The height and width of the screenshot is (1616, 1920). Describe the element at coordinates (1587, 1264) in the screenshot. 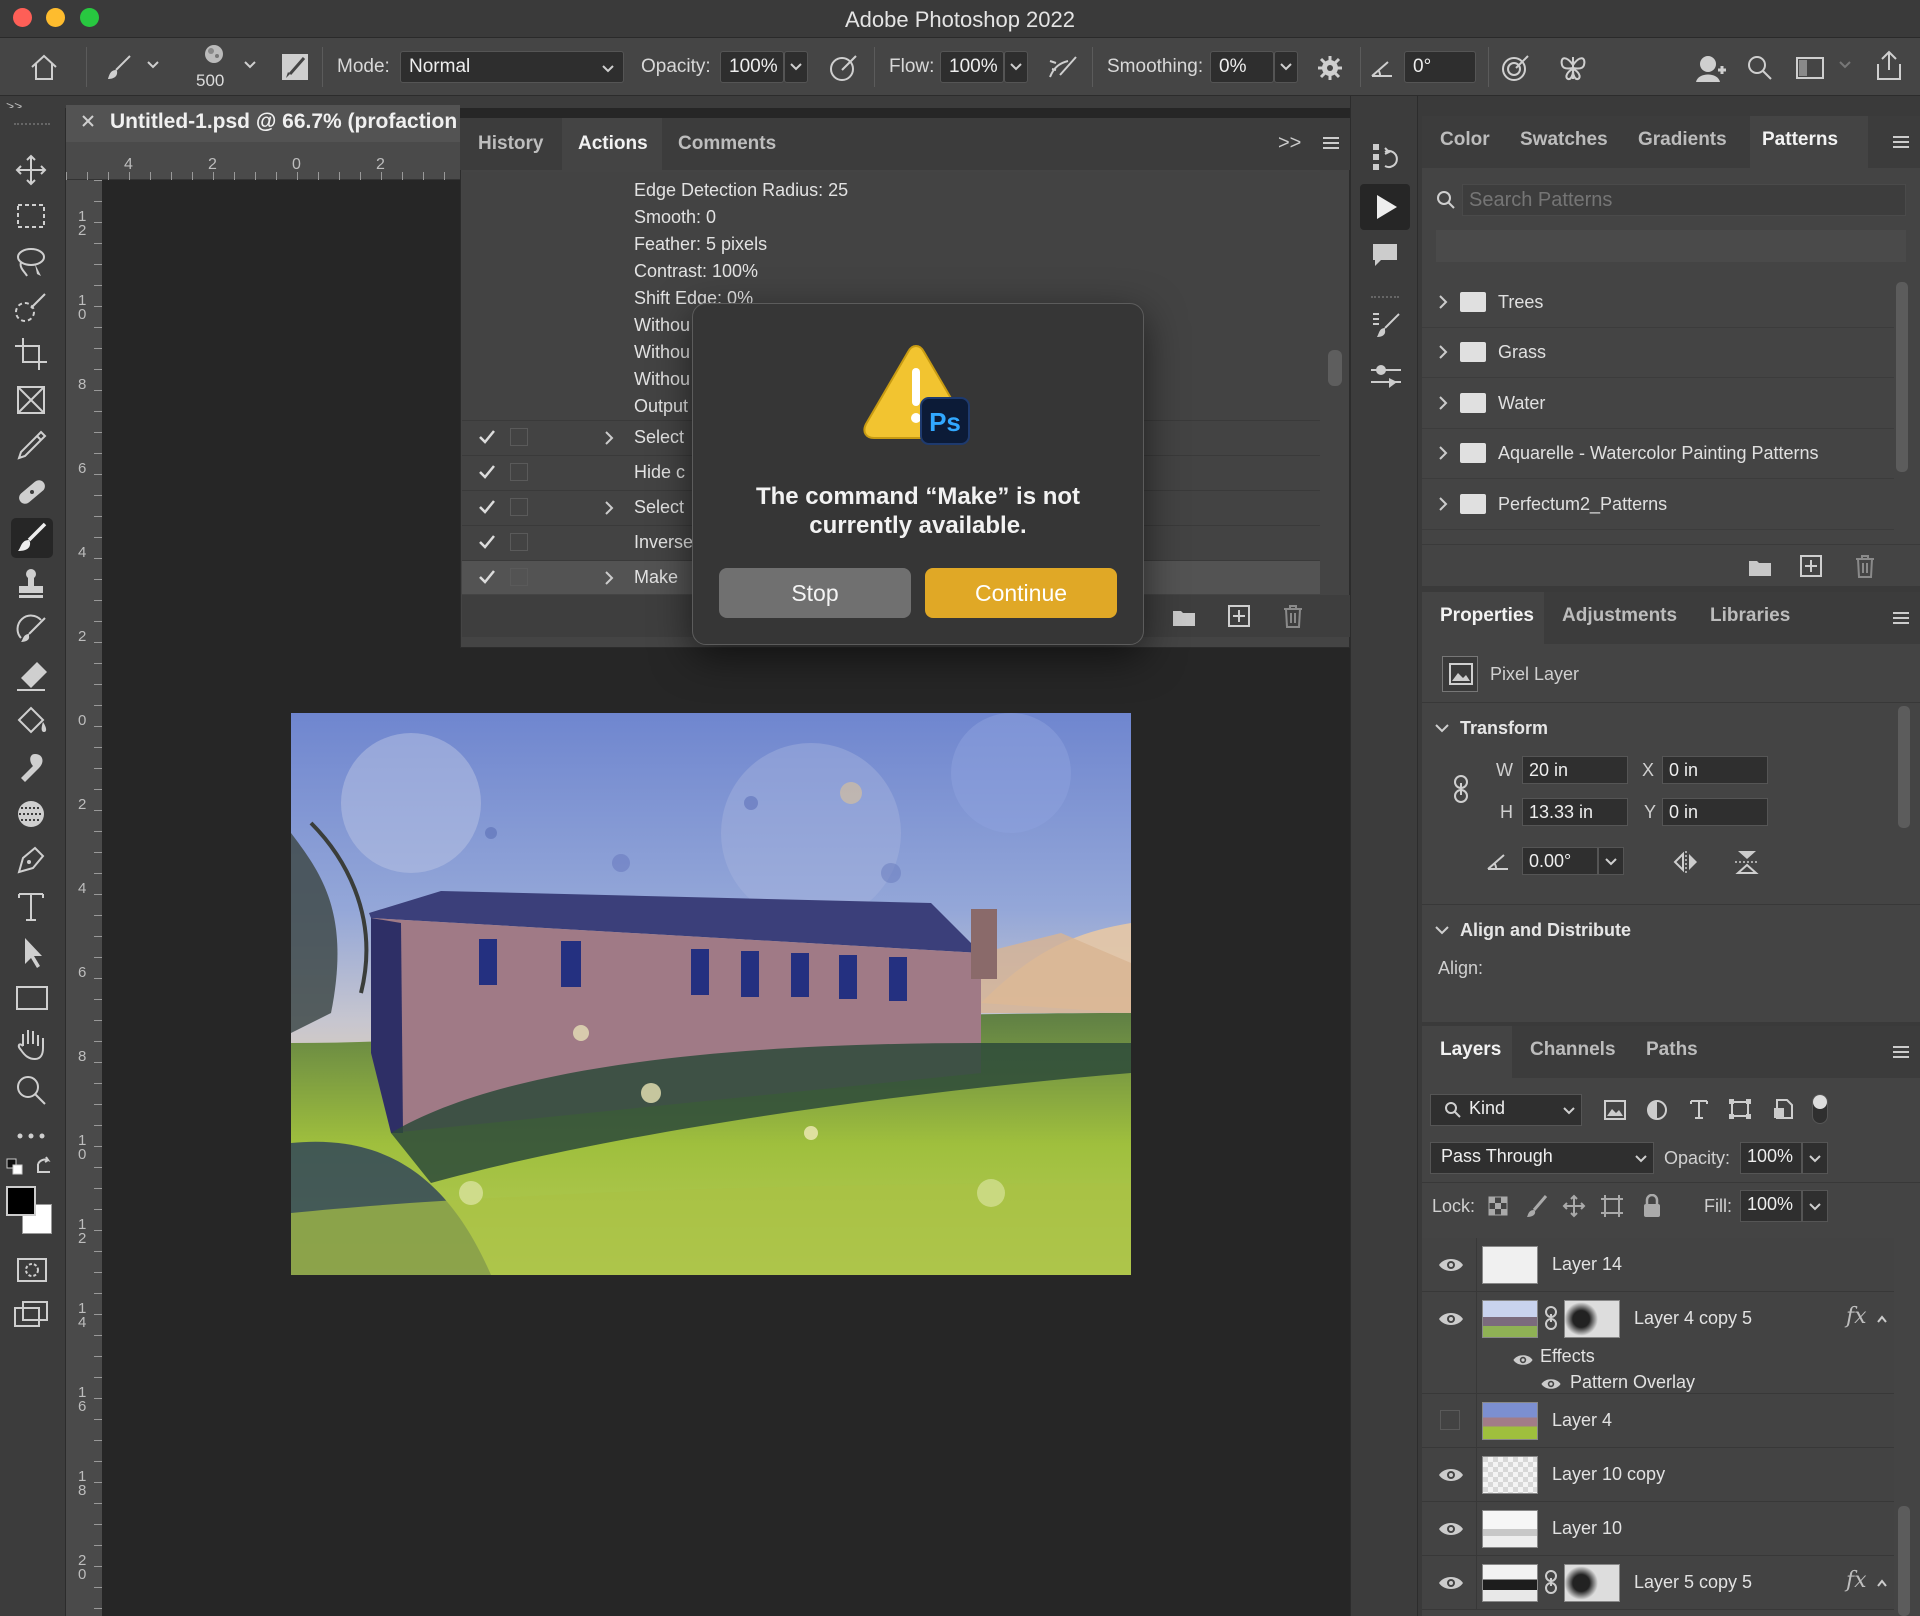

I see `layer-name: Layer 14` at that location.